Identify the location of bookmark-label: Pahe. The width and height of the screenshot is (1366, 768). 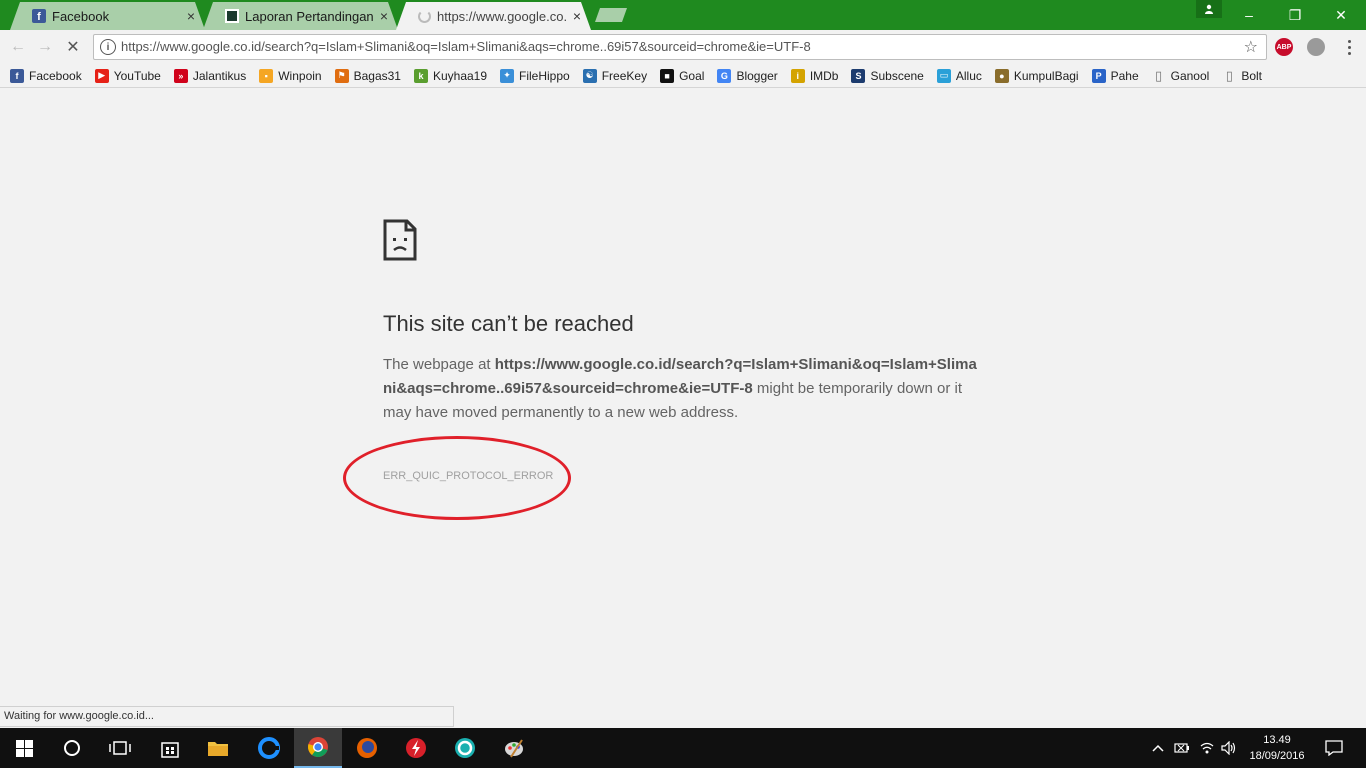
(1124, 75).